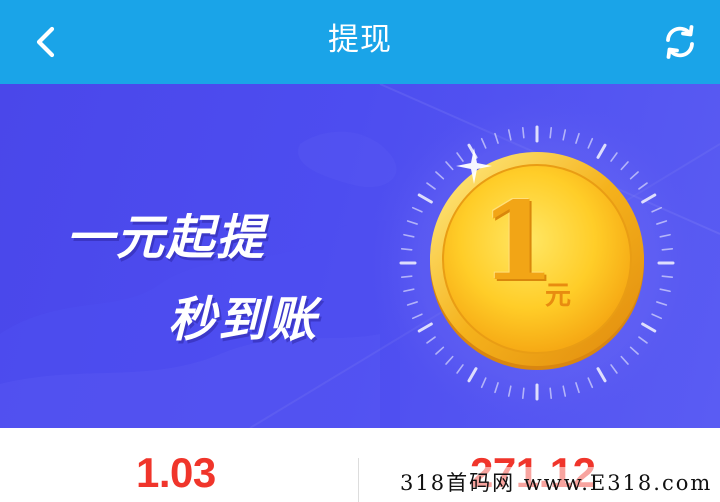 This screenshot has height=502, width=720. I want to click on site-watermark: 318首码网 www.E318.com, so click(556, 482).